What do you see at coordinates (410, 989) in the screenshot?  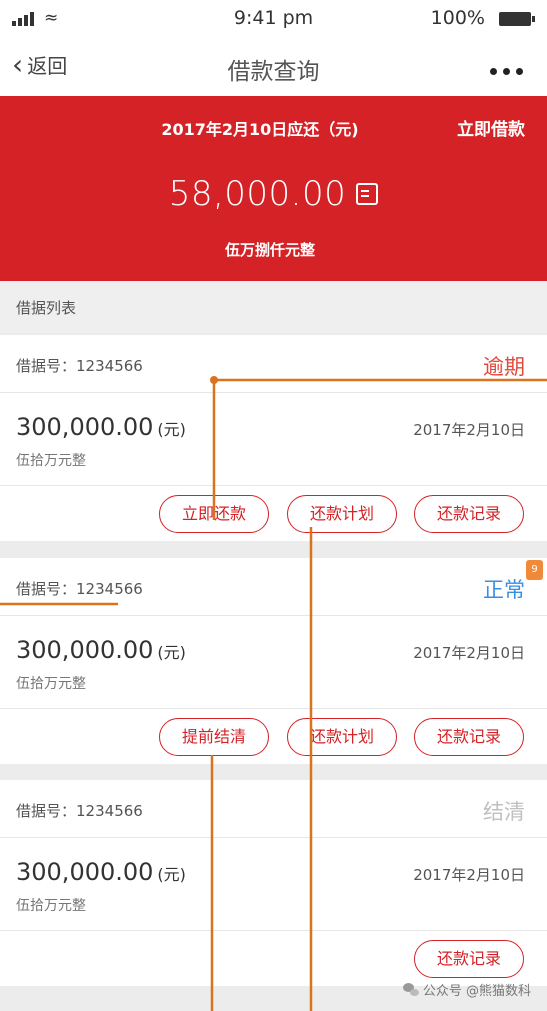 I see `wechat-icon` at bounding box center [410, 989].